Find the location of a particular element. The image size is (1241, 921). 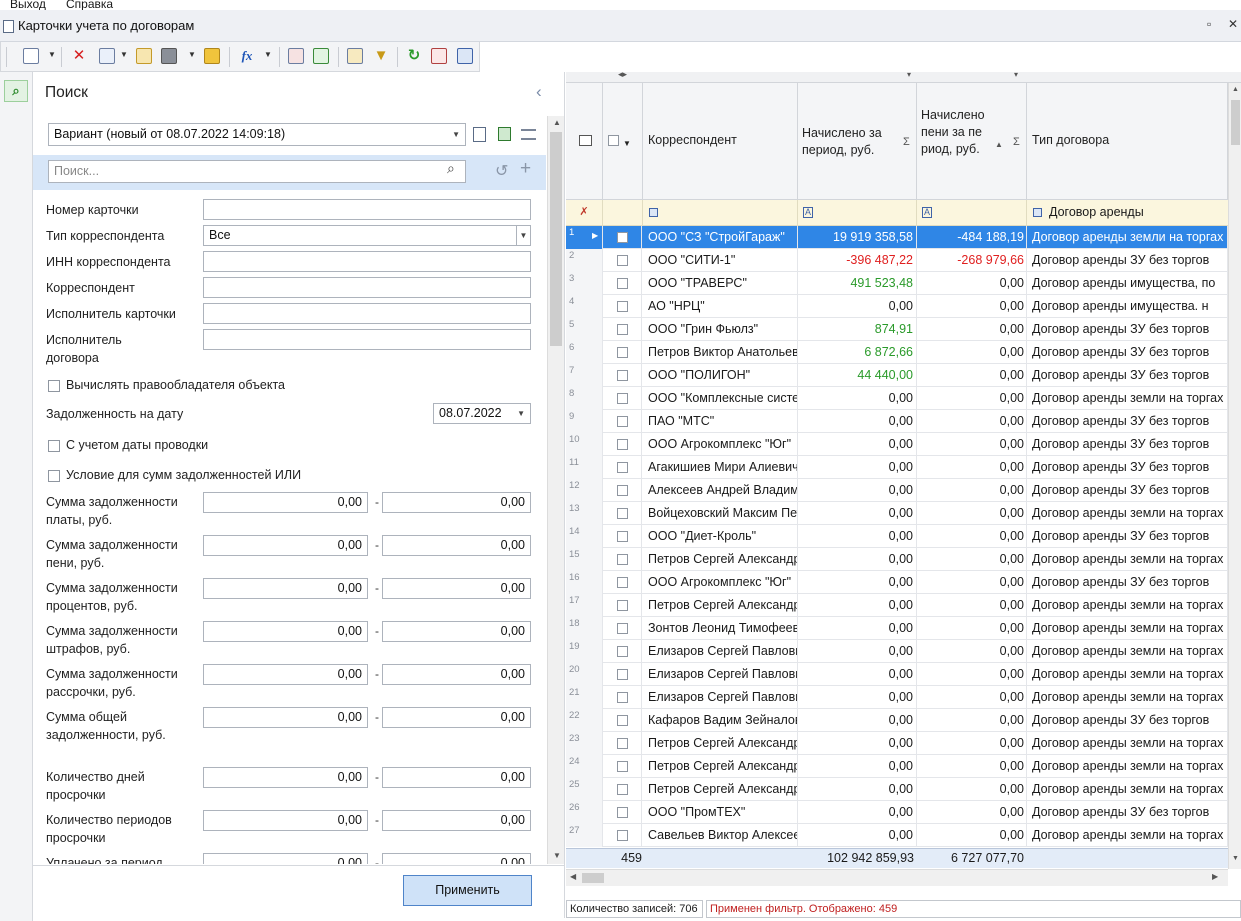

menu-exit: Выход is located at coordinates (28, 5).